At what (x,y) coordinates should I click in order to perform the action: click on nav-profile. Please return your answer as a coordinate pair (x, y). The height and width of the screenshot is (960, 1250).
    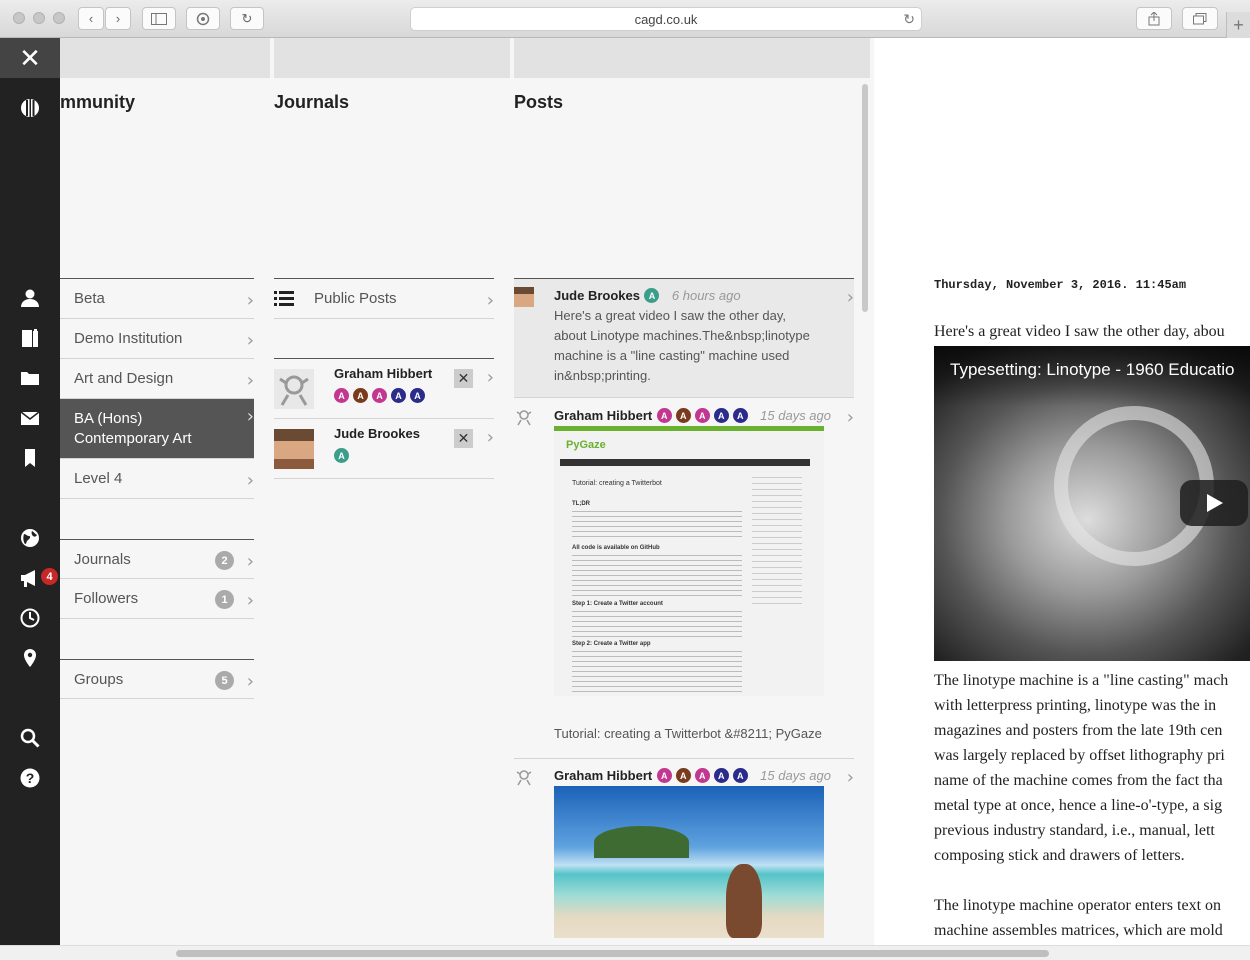
    Looking at the image, I should click on (30, 298).